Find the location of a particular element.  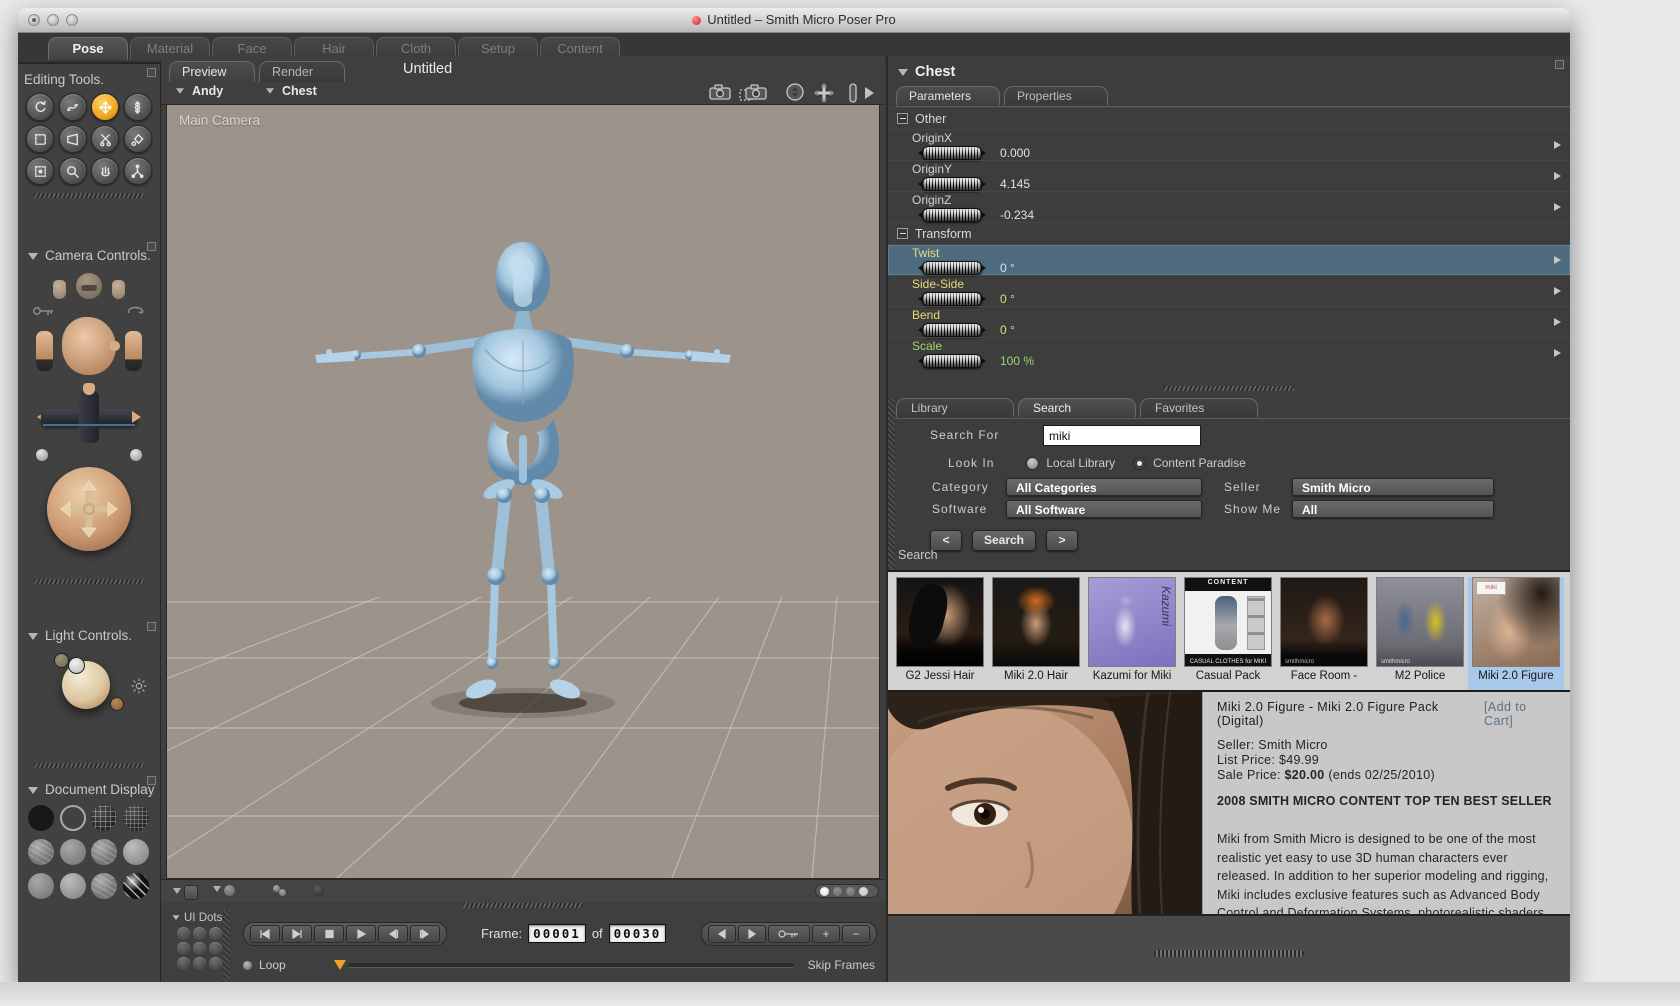

face-camera-trackball-icon is located at coordinates (91, 346).